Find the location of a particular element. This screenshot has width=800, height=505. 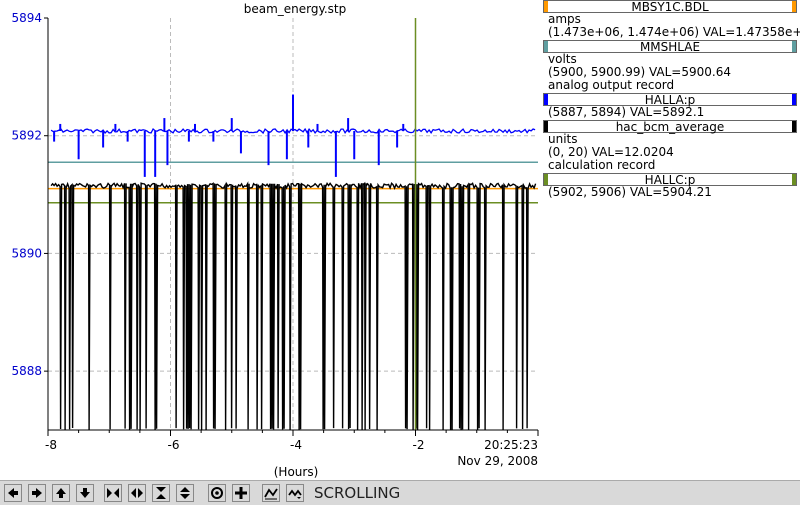

arrow-left-button is located at coordinates (13, 493).